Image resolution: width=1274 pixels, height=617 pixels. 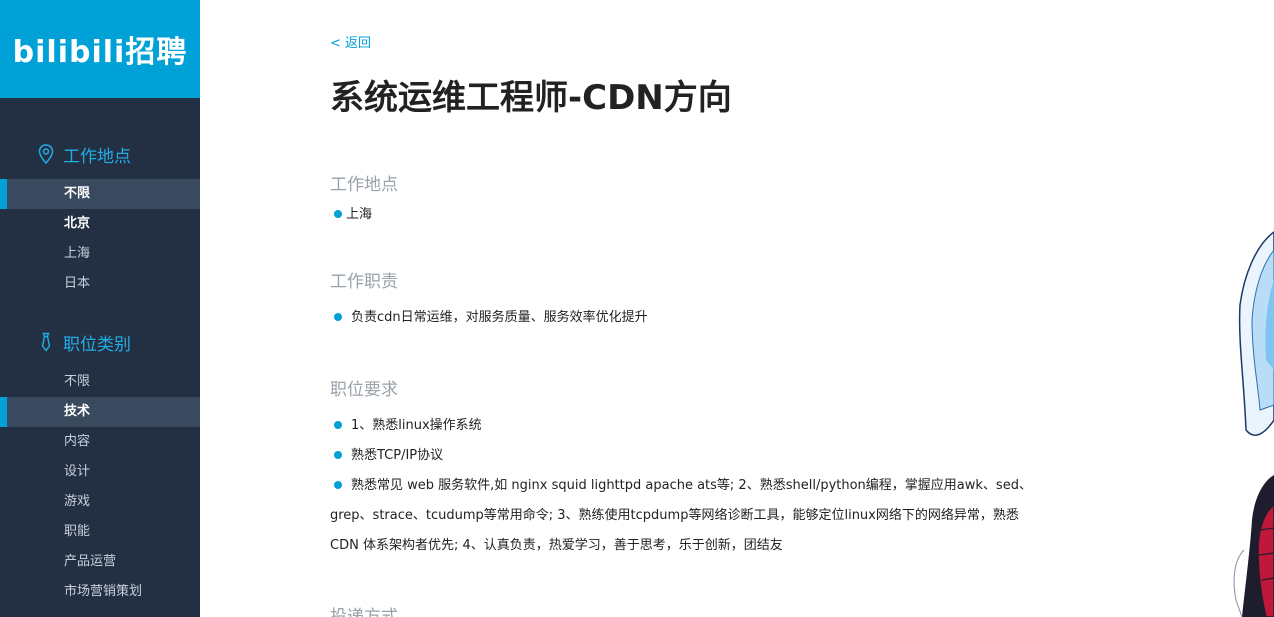 What do you see at coordinates (97, 344) in the screenshot?
I see `category-filter-label: 职位类别` at bounding box center [97, 344].